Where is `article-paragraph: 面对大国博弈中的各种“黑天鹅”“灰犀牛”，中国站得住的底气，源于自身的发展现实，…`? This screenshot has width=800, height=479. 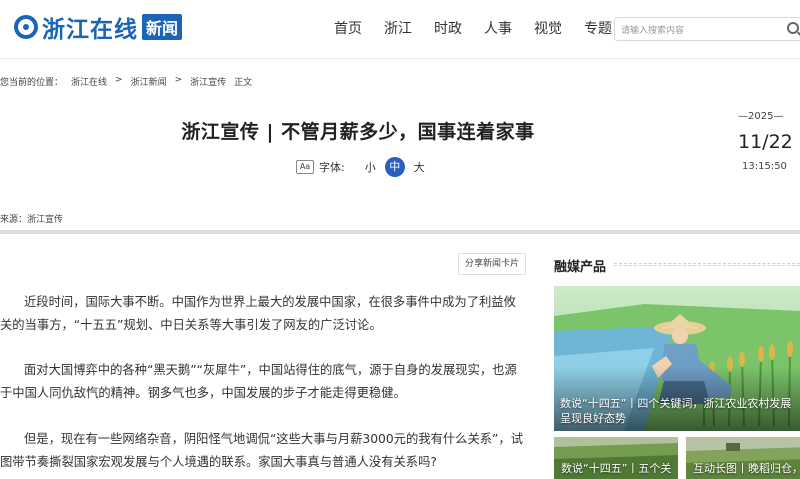 article-paragraph: 面对大国博弈中的各种“黑天鹅”“灰犀牛”，中国站得住的底气，源于自身的发展现实，… is located at coordinates (258, 381).